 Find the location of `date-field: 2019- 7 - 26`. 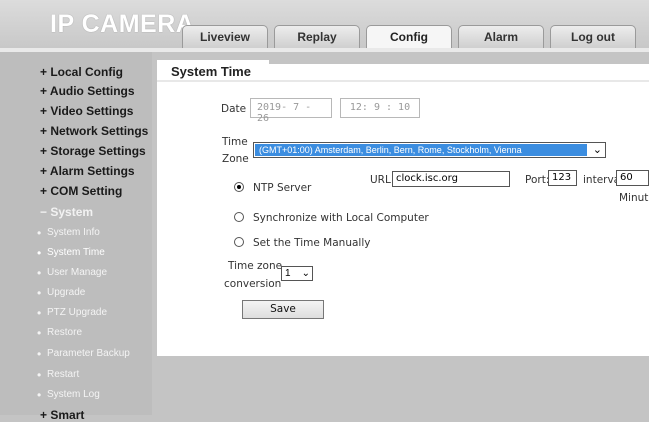

date-field: 2019- 7 - 26 is located at coordinates (291, 111).